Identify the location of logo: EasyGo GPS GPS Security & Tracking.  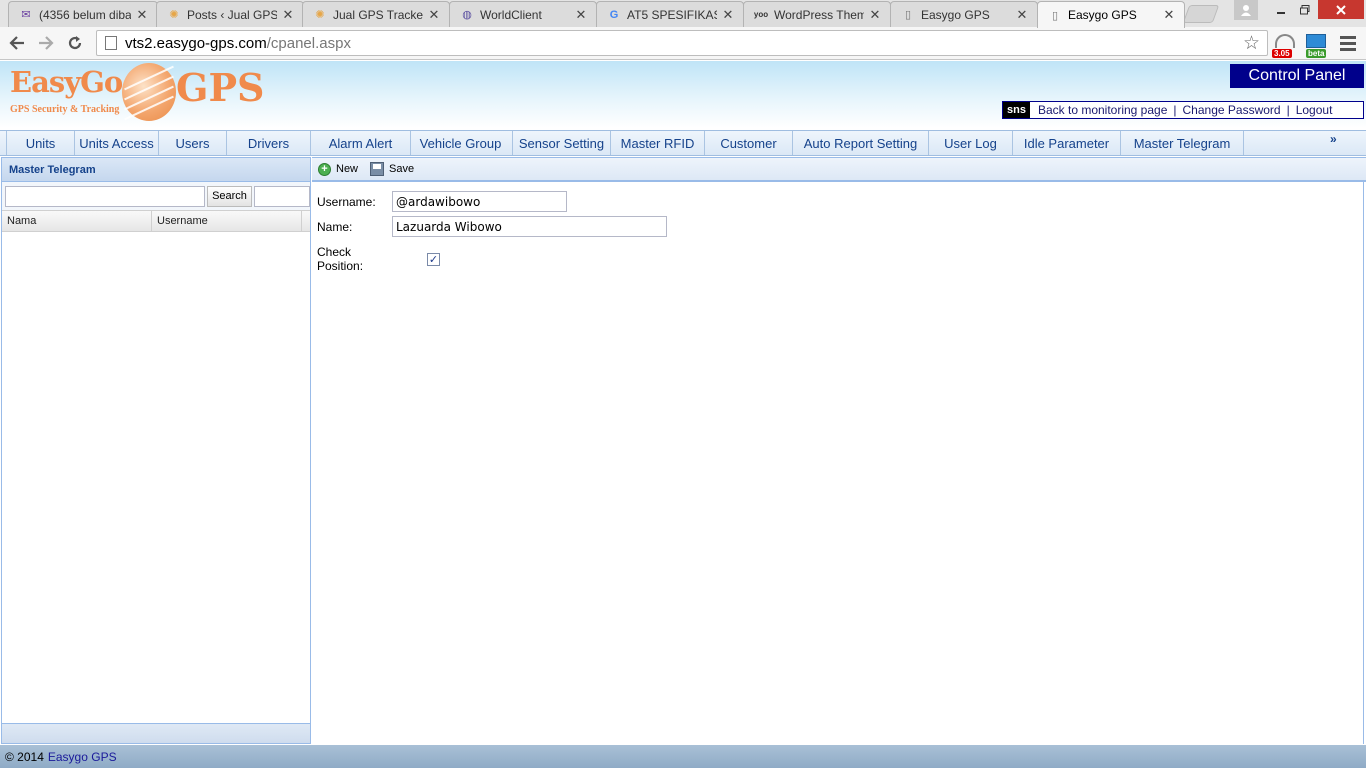
(140, 94).